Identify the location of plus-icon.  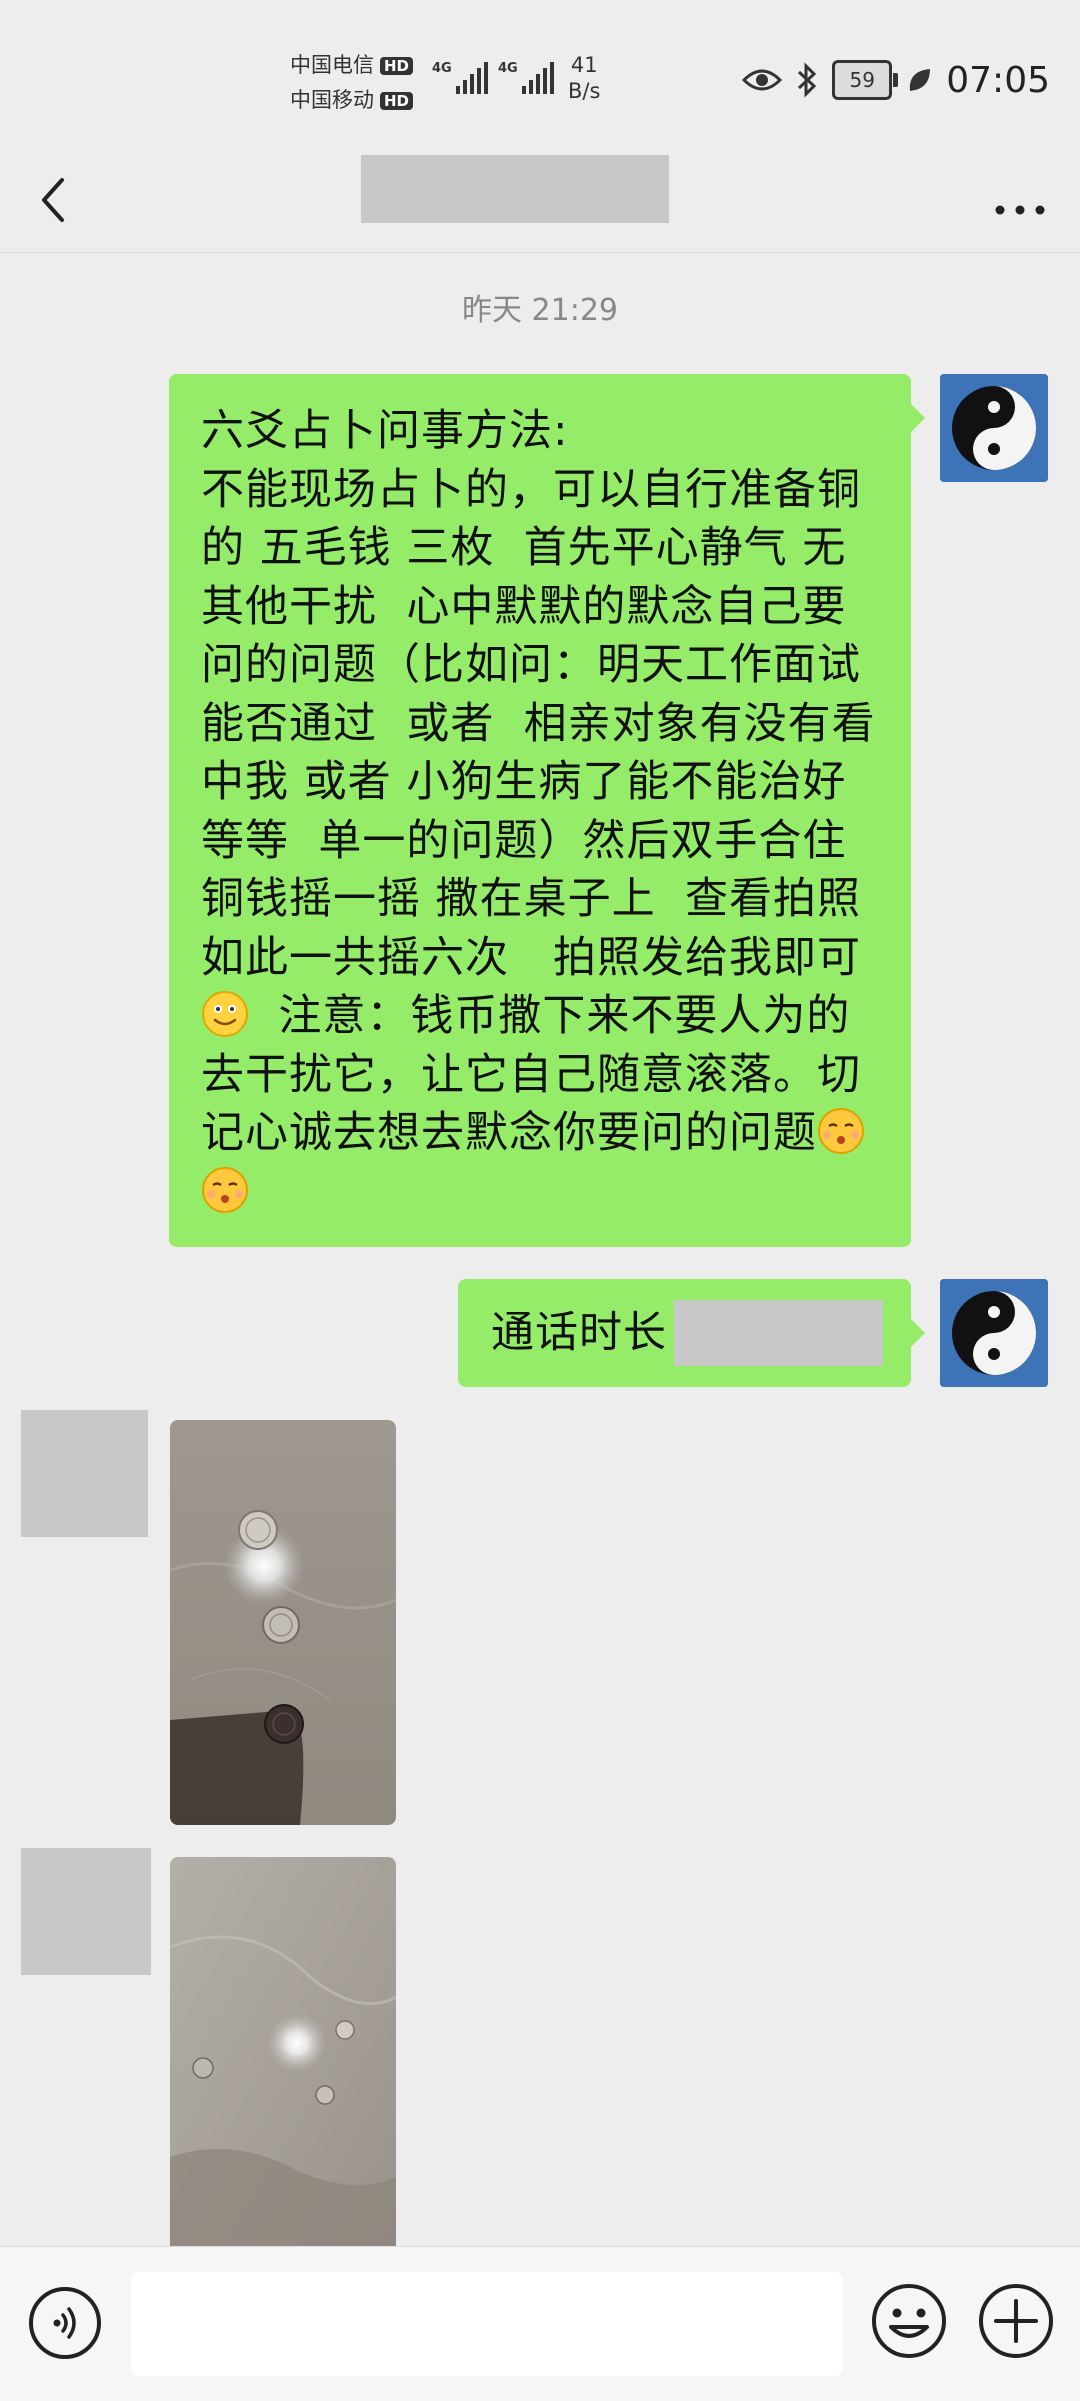
(1016, 2321).